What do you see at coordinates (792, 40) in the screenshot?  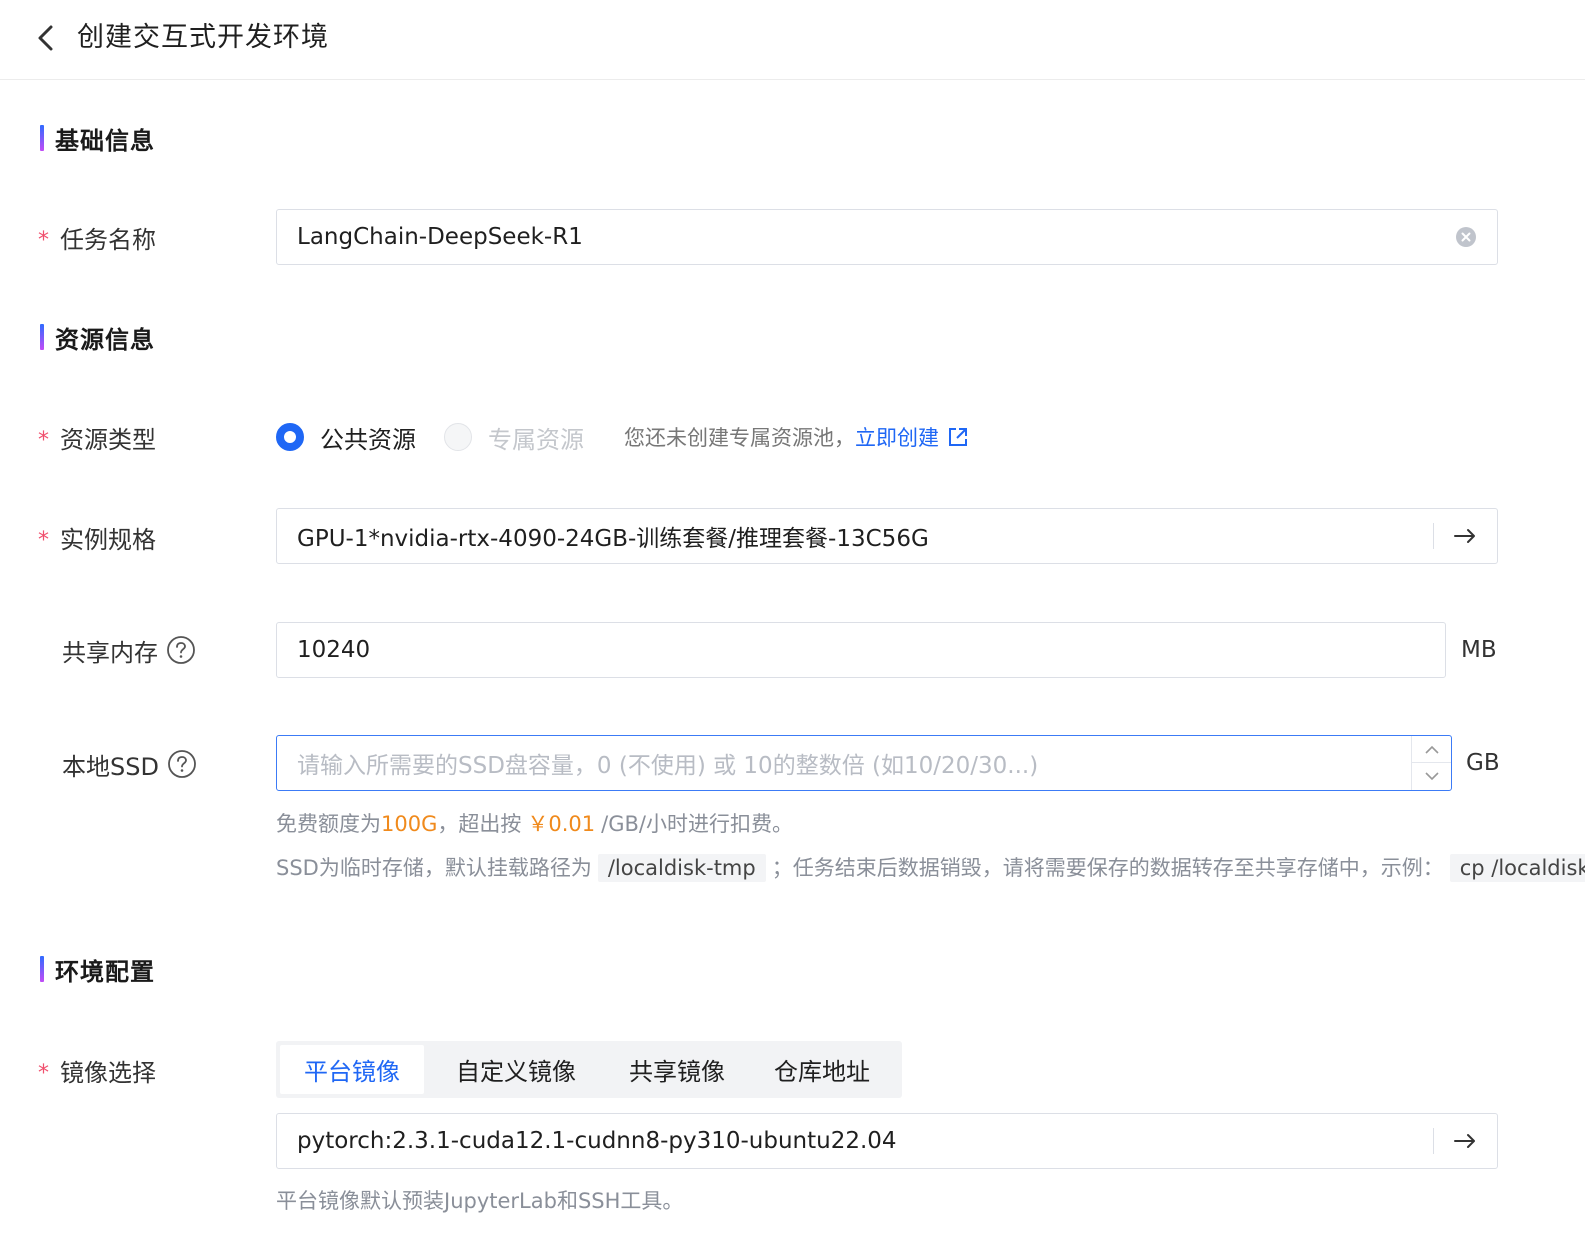 I see `page-header: 创建交互式开发环境` at bounding box center [792, 40].